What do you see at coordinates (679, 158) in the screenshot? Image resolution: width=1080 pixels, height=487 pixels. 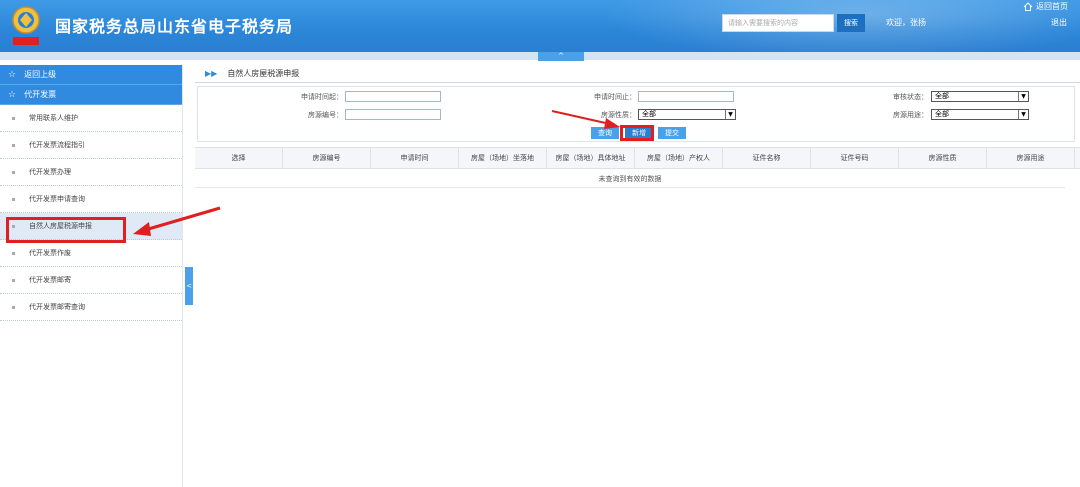 I see `column-header: 房屋（场地）产权人` at bounding box center [679, 158].